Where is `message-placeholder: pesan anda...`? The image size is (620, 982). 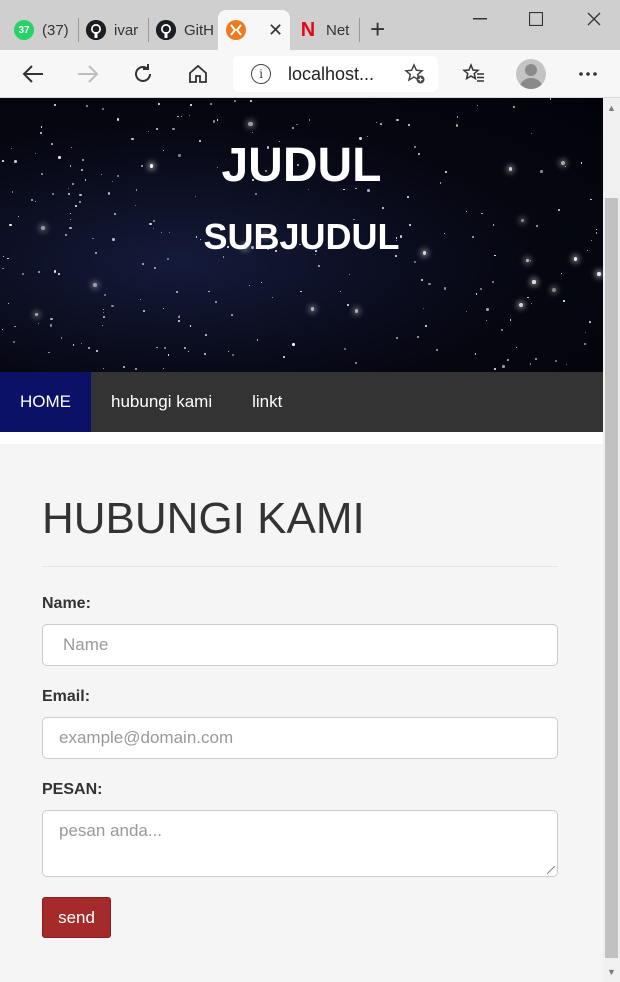
message-placeholder: pesan anda... is located at coordinates (111, 830).